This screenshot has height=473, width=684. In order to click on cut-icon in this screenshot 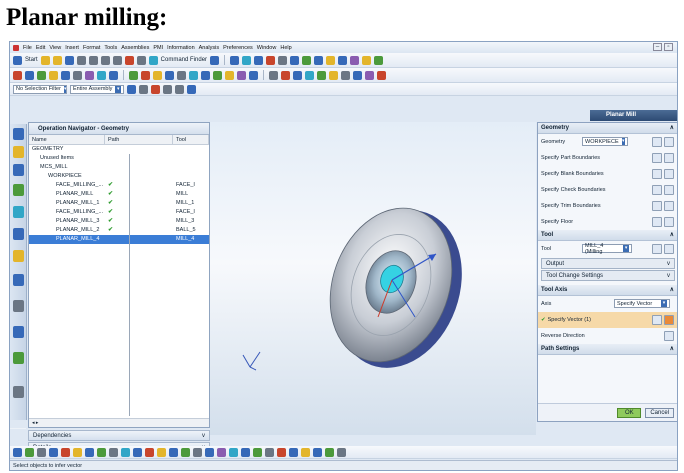, I will do `click(133, 75)`.